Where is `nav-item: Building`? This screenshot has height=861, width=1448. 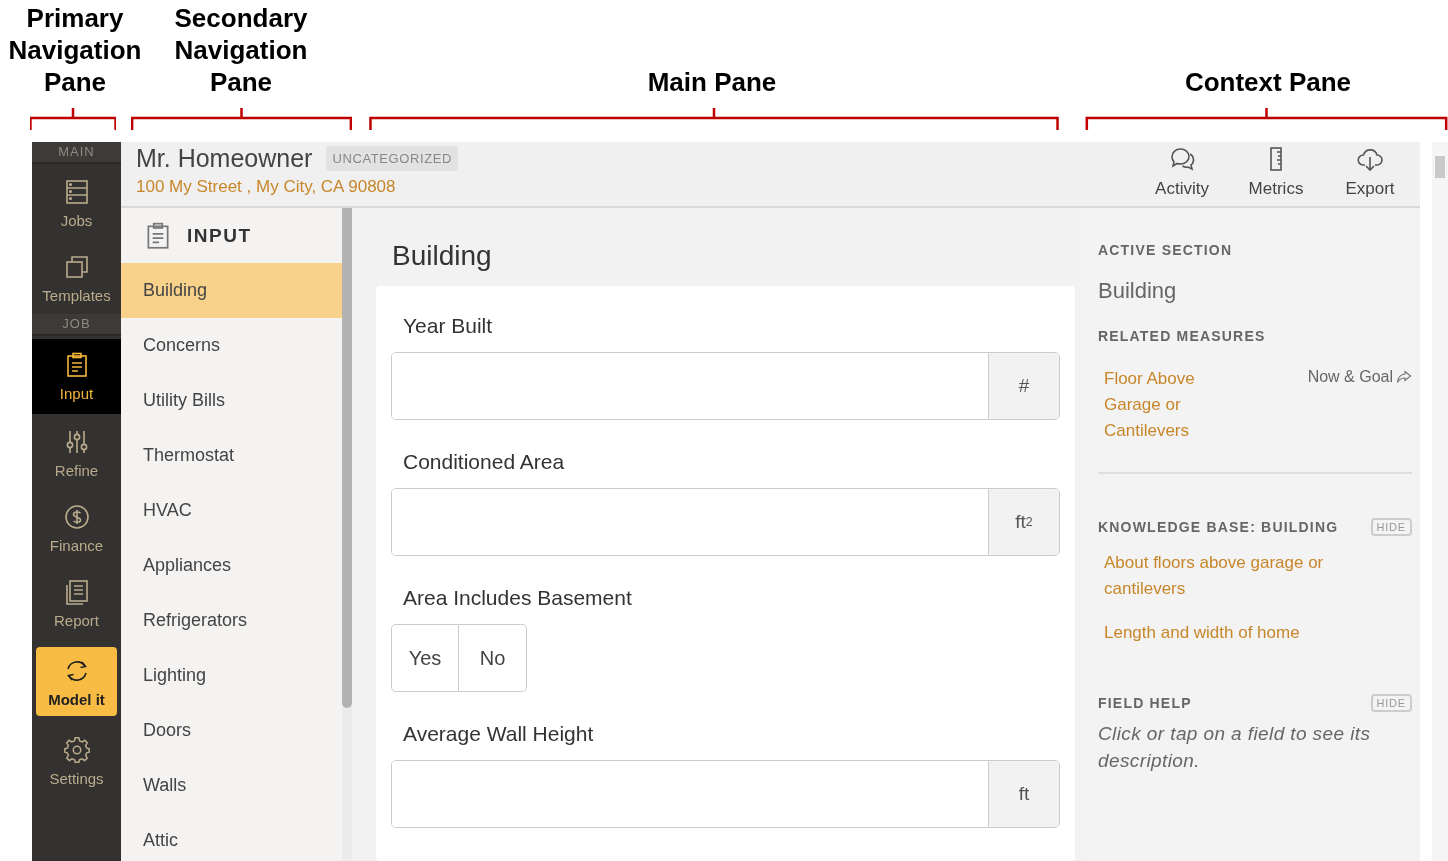 nav-item: Building is located at coordinates (231, 290).